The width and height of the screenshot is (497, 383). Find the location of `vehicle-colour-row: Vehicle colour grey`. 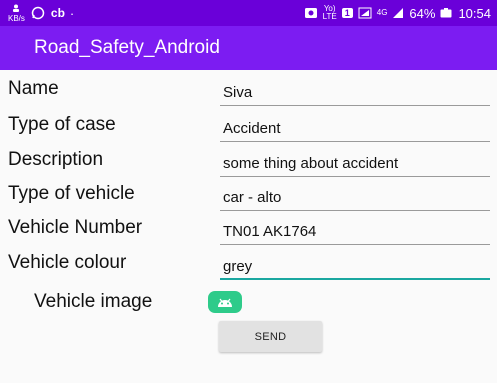

vehicle-colour-row: Vehicle colour grey is located at coordinates (248, 265).